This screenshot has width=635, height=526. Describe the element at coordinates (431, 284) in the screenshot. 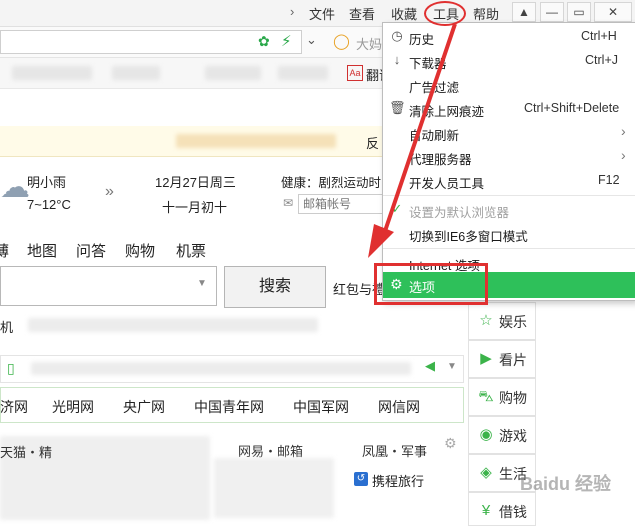

I see `annotation-box` at that location.